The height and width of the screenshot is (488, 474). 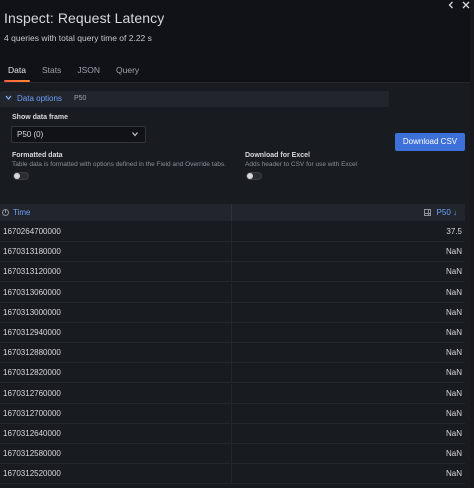 I want to click on formatted-data-label: Formatted data, so click(x=37, y=155).